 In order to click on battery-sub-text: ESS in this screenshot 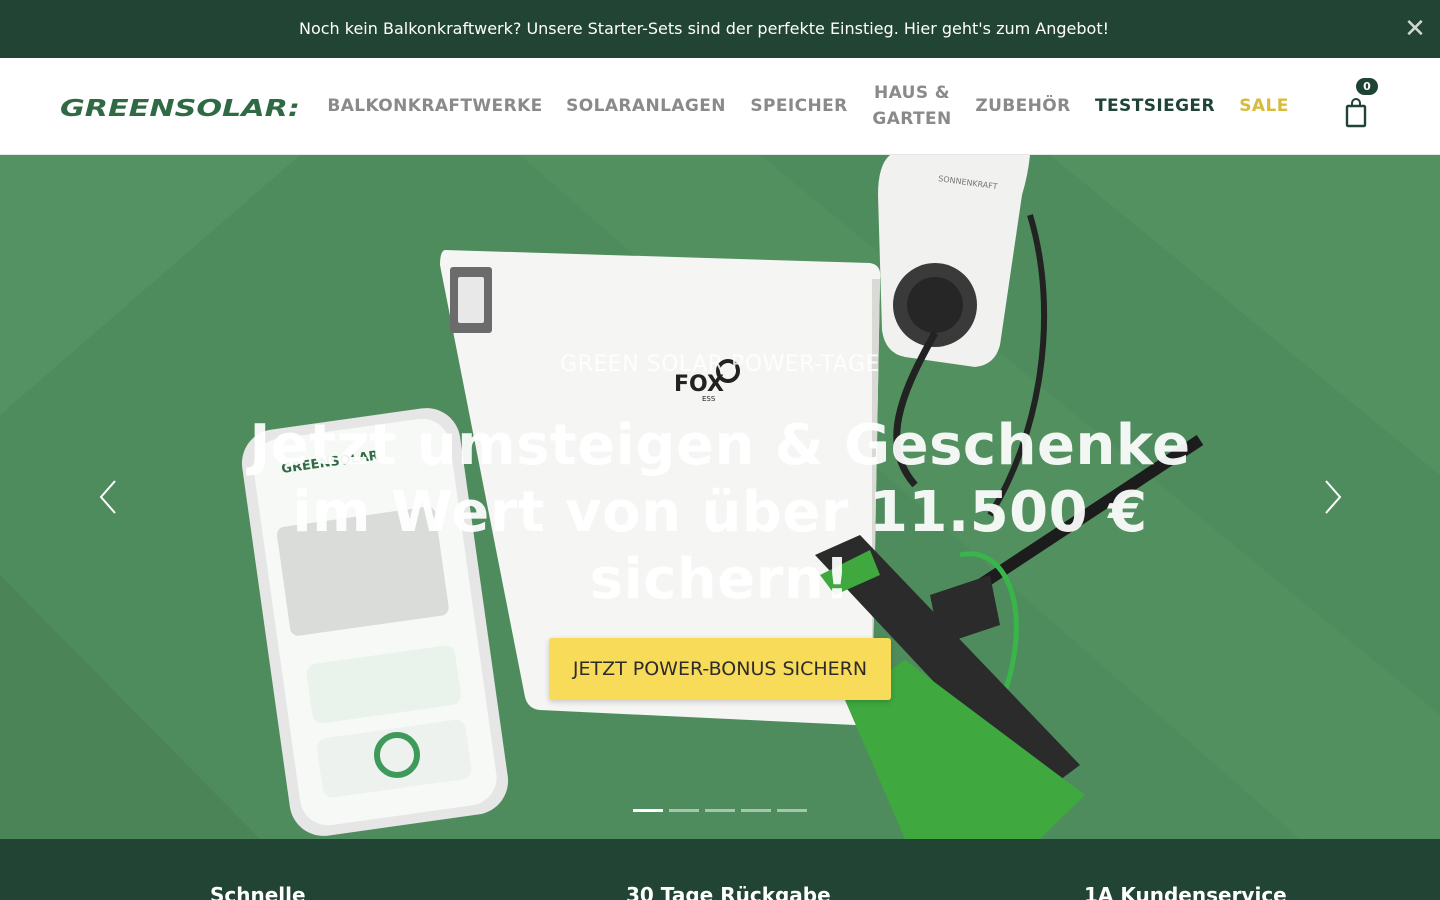, I will do `click(709, 399)`.